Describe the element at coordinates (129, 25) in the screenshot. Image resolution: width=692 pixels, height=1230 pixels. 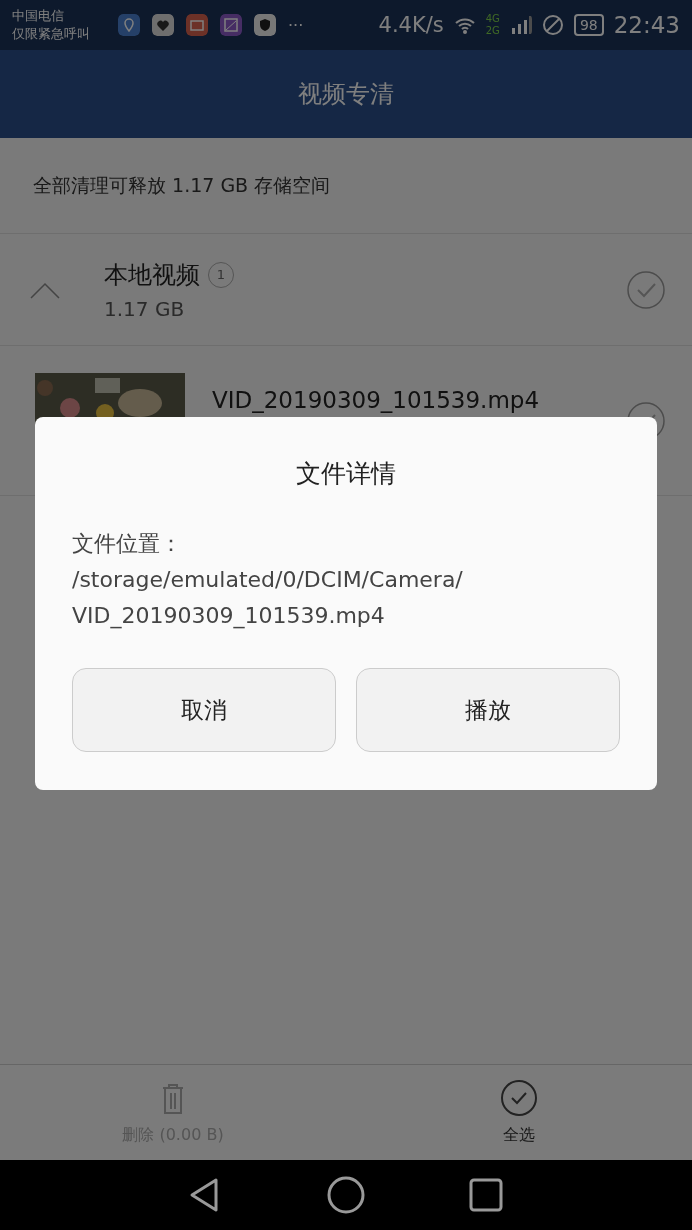
I see `location-pin-icon` at that location.